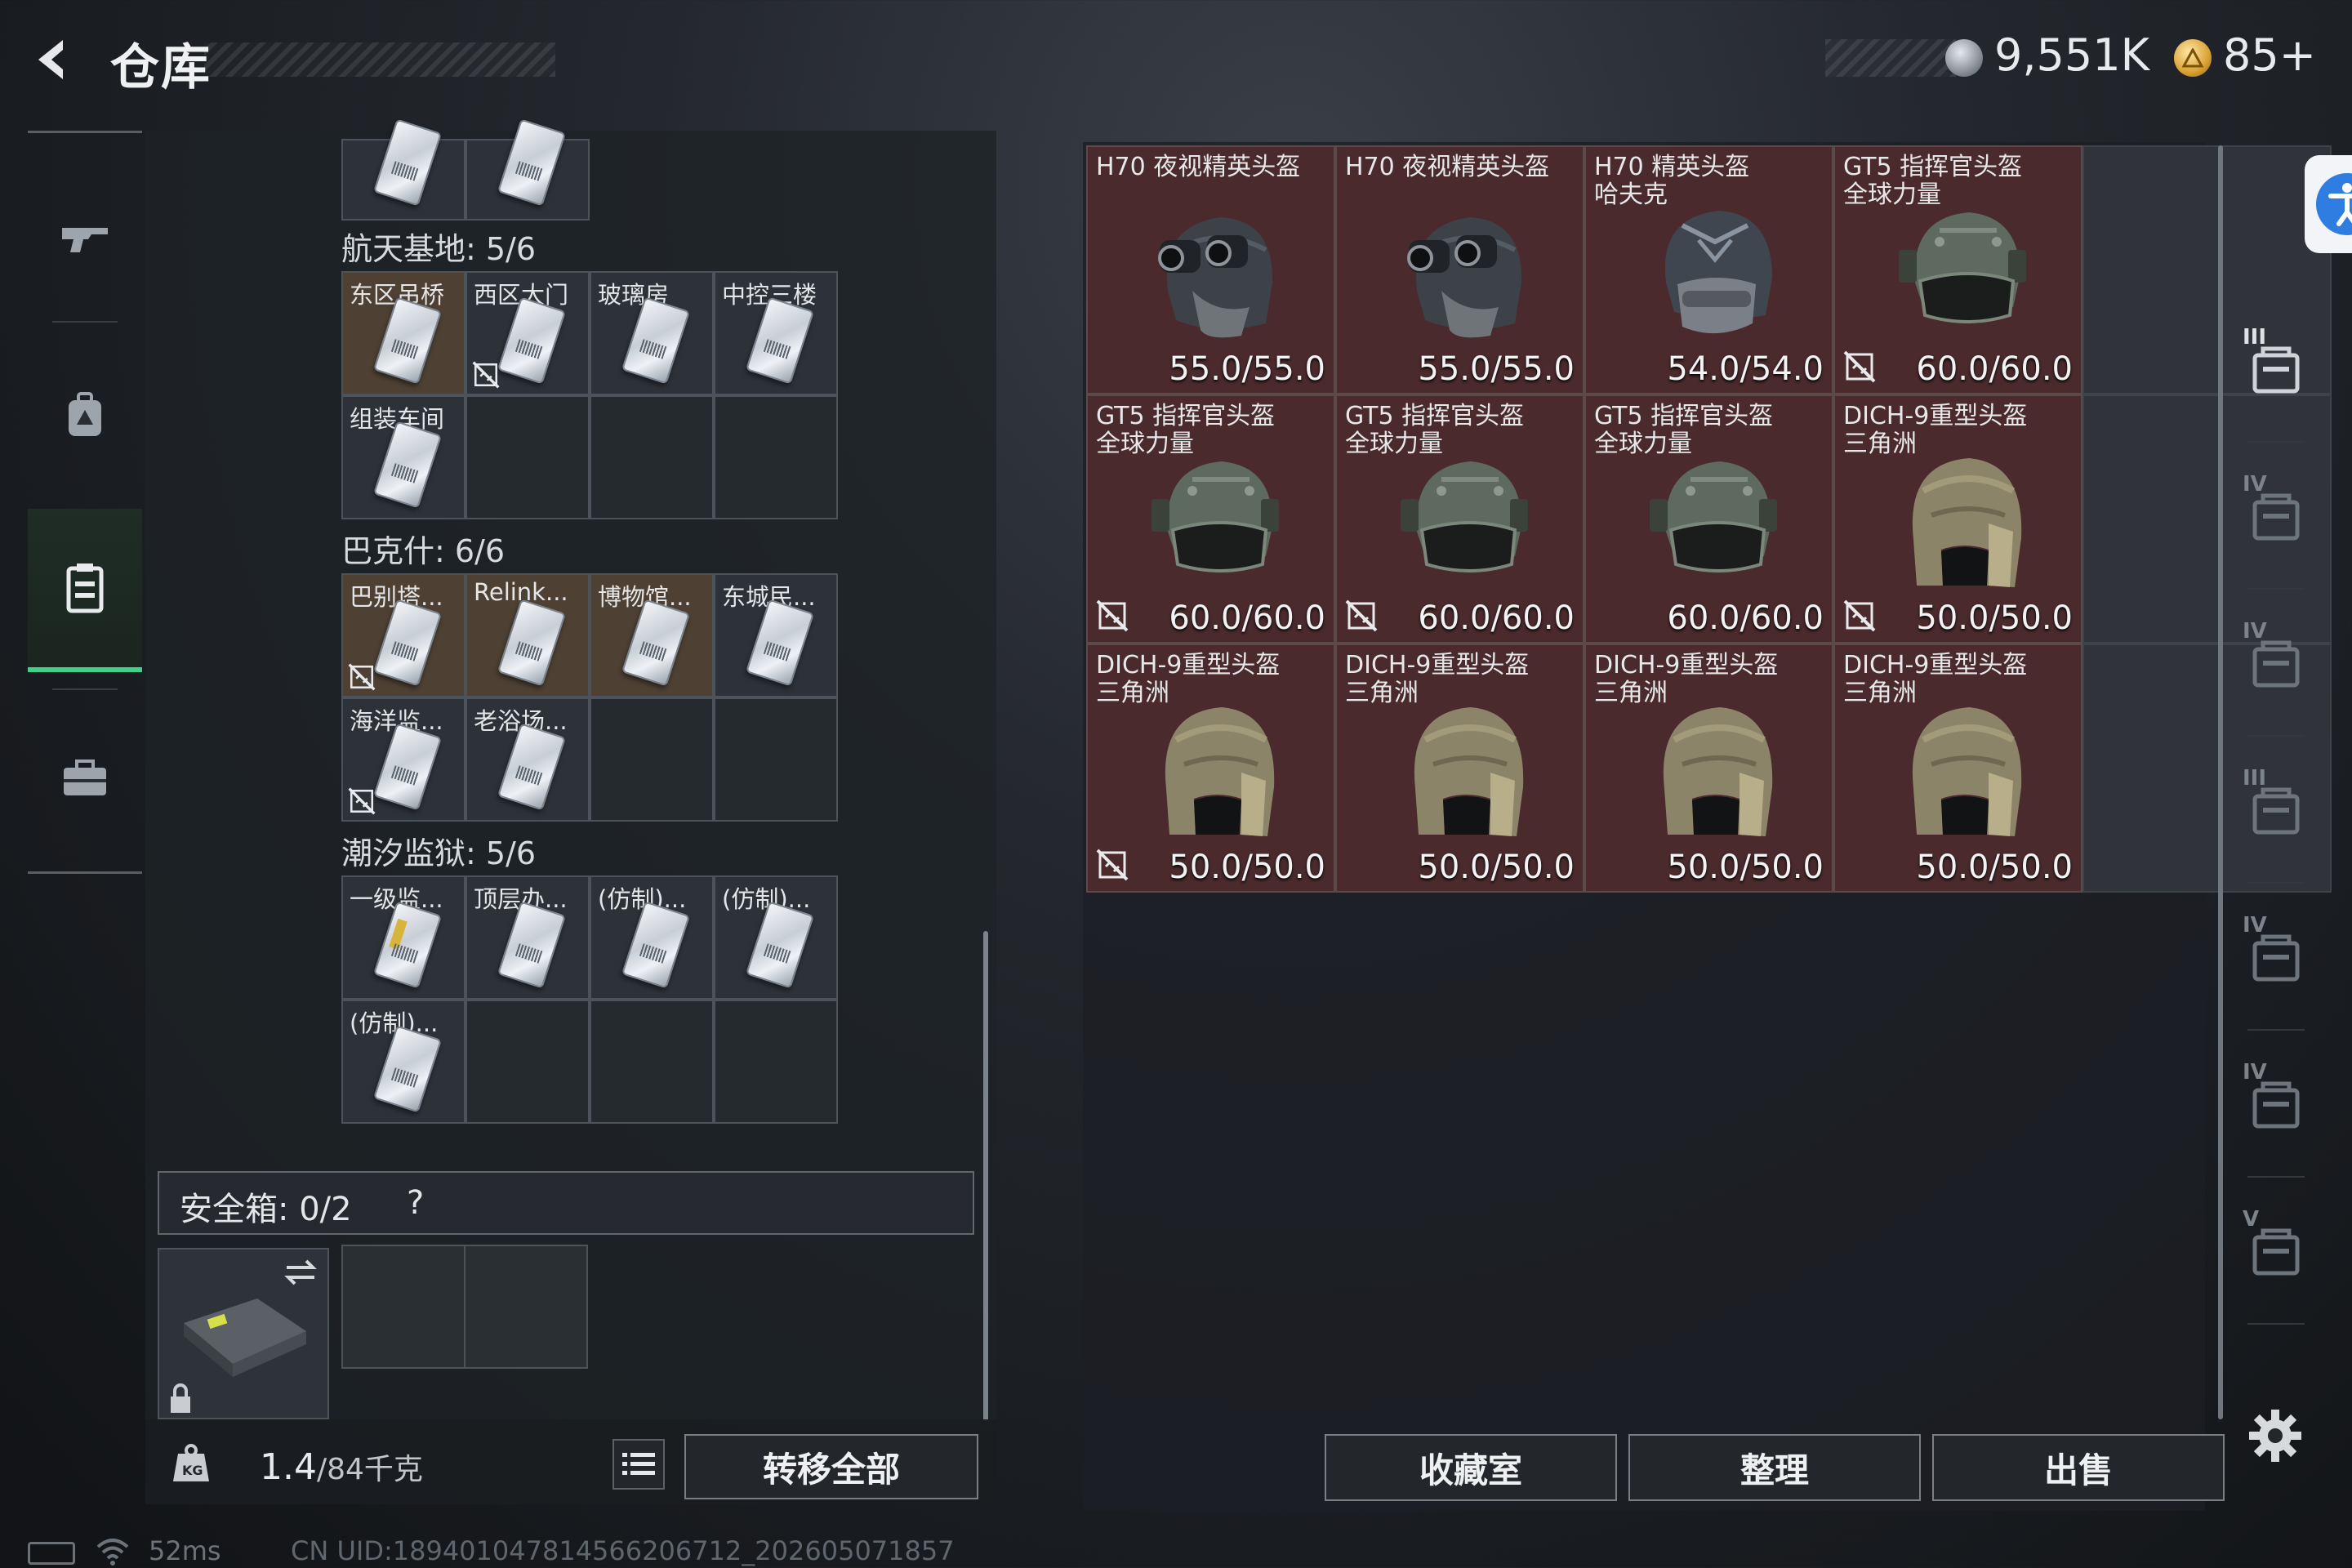 This screenshot has width=2352, height=1568. Describe the element at coordinates (1247, 369) in the screenshot. I see `helmet-durability: 55.0/55.0` at that location.